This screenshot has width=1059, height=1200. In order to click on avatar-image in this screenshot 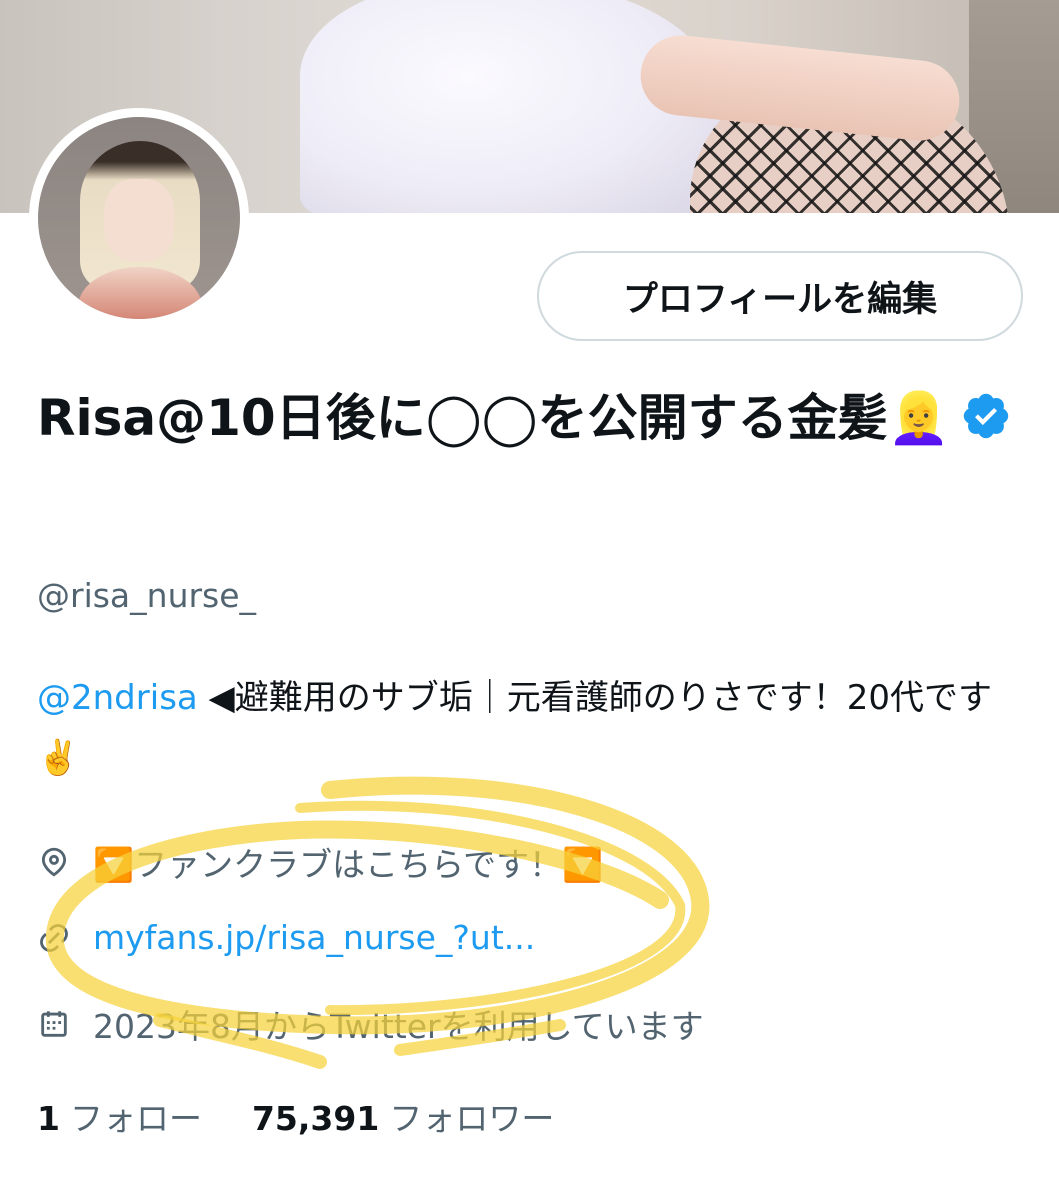, I will do `click(139, 218)`.